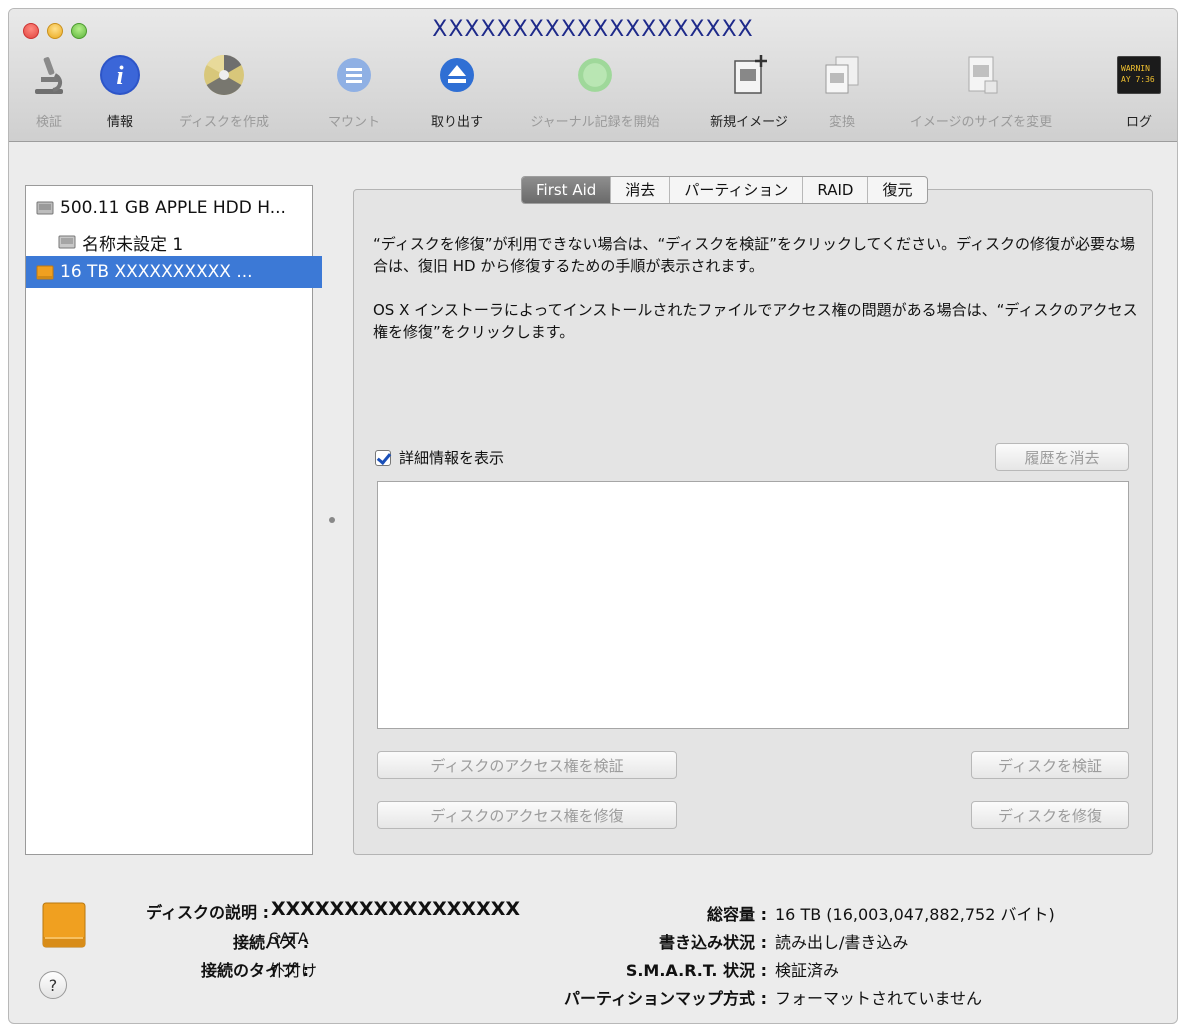 The width and height of the screenshot is (1185, 1029). Describe the element at coordinates (1139, 75) in the screenshot. I see `log-icon: WARNIN AY 7:36` at that location.